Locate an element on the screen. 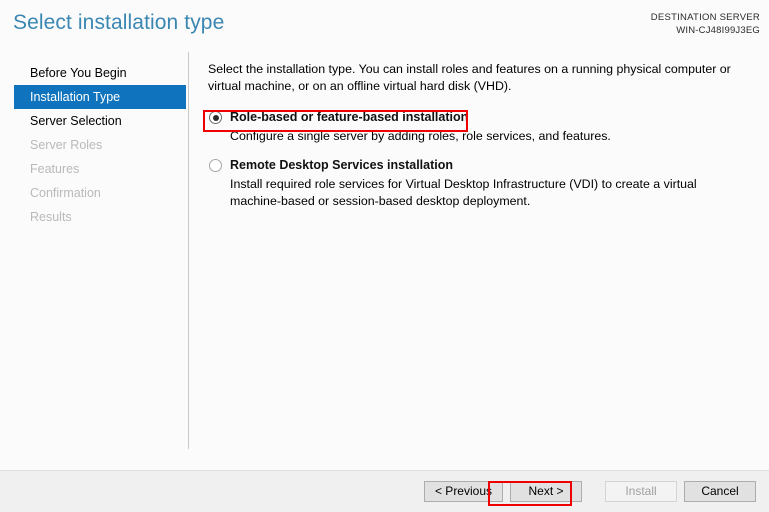 Image resolution: width=769 pixels, height=512 pixels. sidebar-item-features: Features is located at coordinates (55, 169).